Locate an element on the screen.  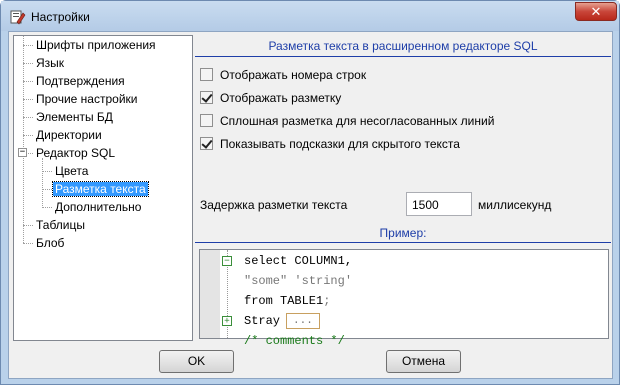
tree-item-label: Элементы БД is located at coordinates (74, 117).